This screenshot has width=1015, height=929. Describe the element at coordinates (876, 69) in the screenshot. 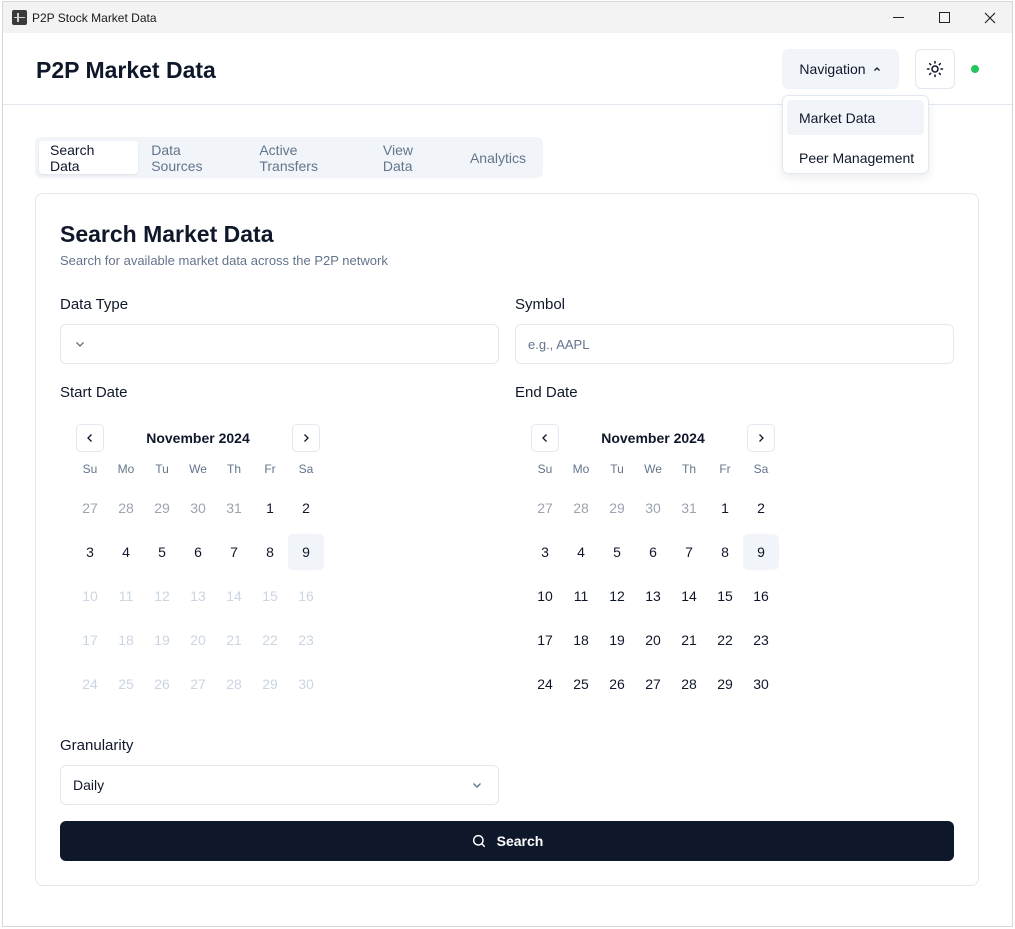

I see `chevron-up-icon` at that location.